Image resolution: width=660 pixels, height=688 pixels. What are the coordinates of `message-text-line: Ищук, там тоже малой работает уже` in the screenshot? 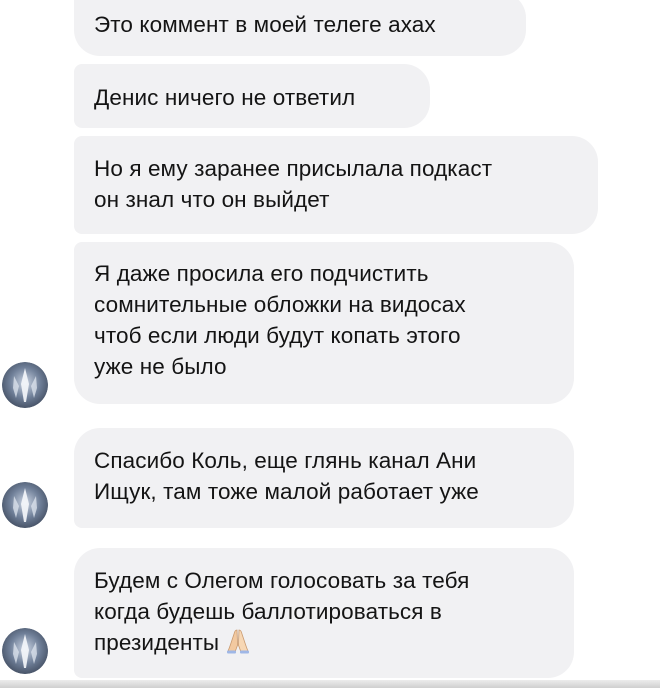 It's located at (286, 491).